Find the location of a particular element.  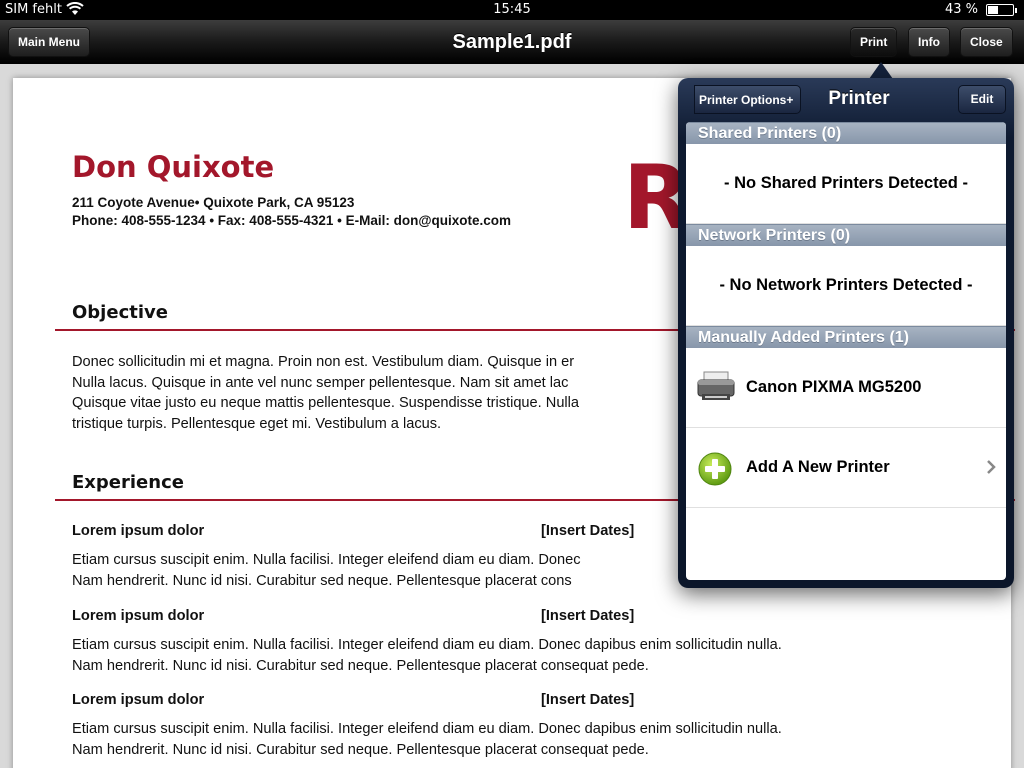

clock: 15:45 is located at coordinates (512, 9).